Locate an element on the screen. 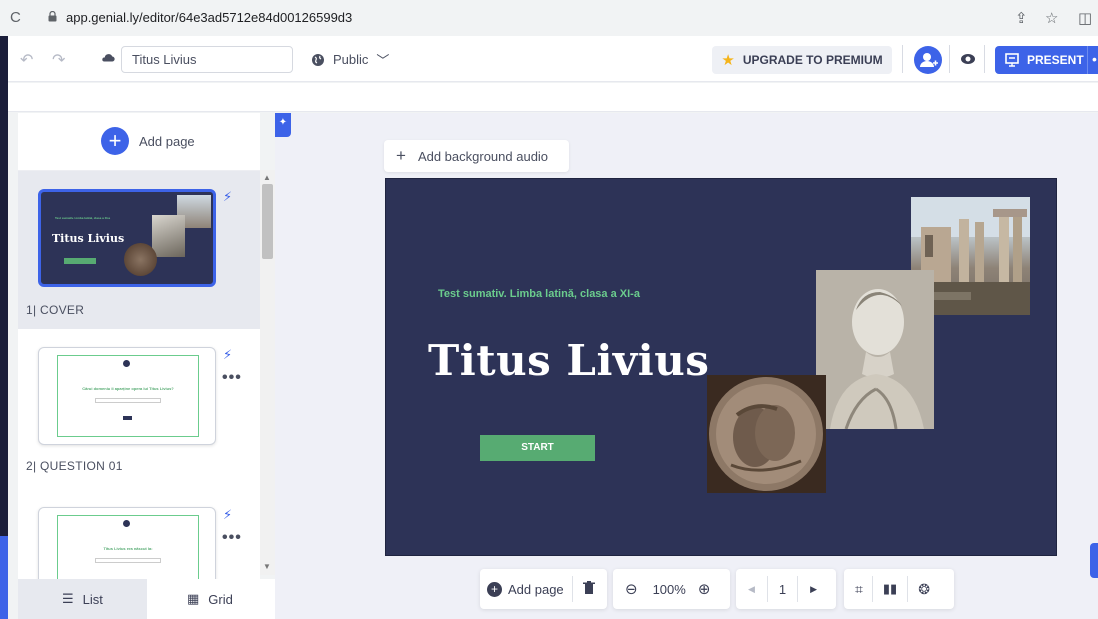 The width and height of the screenshot is (1098, 619). page-label: 1| COVER is located at coordinates (55, 310).